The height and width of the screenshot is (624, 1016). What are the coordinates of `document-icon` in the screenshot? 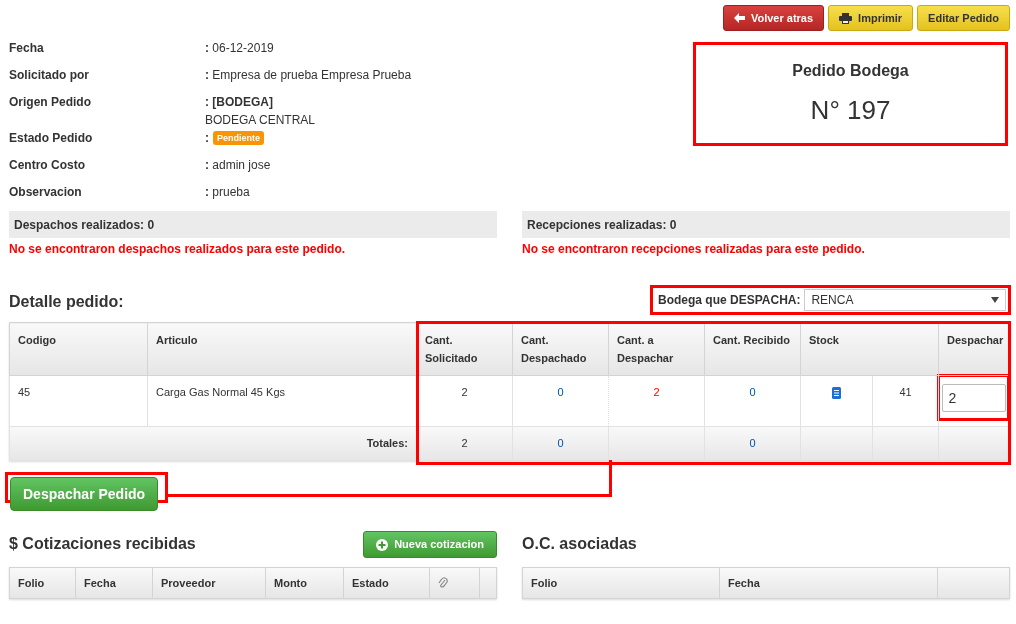 It's located at (836, 393).